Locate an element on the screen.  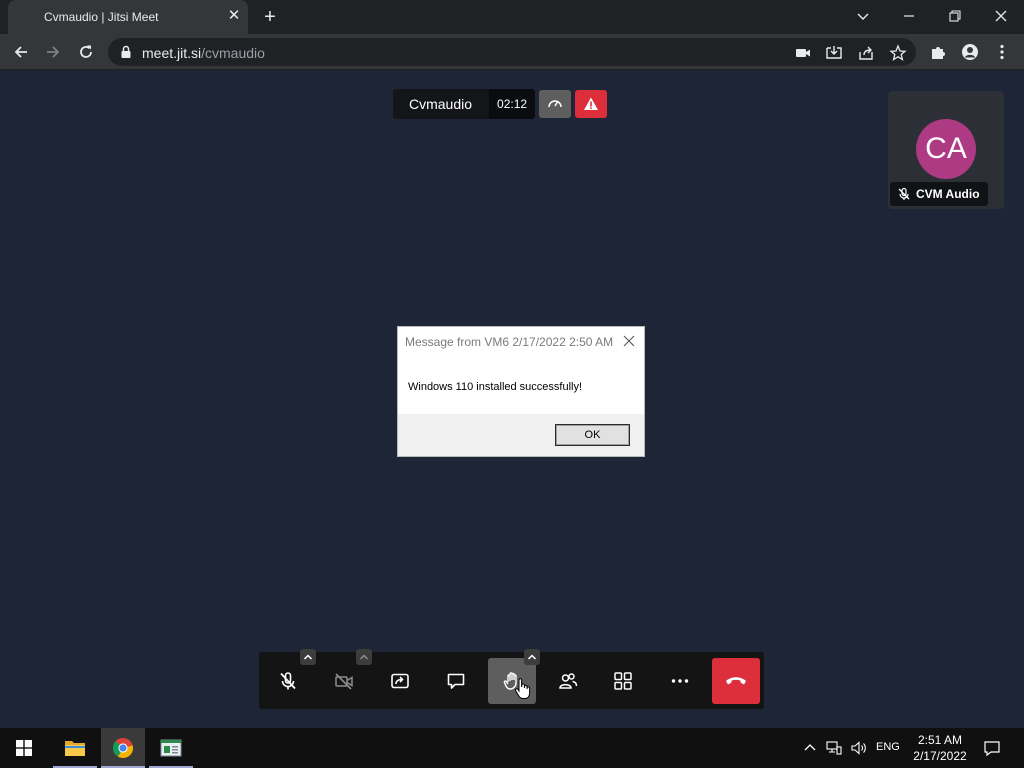
connection-quality-button is located at coordinates (555, 104).